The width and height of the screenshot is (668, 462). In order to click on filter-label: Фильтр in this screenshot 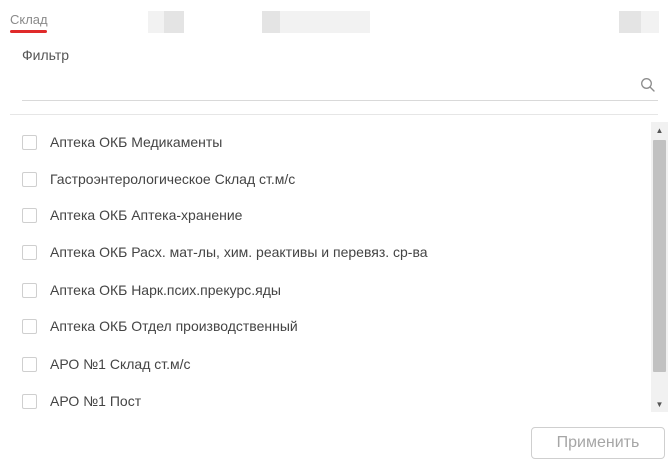, I will do `click(46, 55)`.